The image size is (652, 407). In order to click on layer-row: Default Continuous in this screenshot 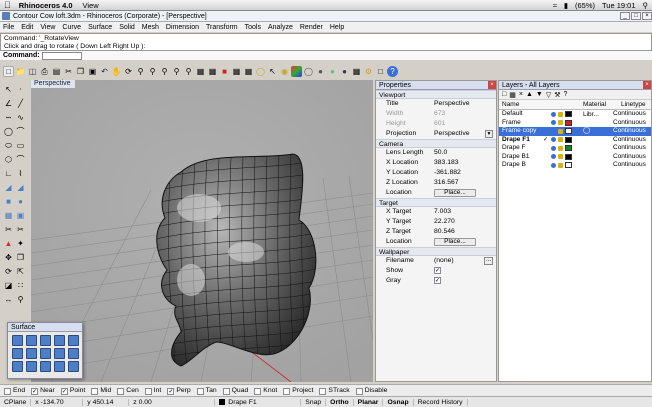, I will do `click(575, 114)`.